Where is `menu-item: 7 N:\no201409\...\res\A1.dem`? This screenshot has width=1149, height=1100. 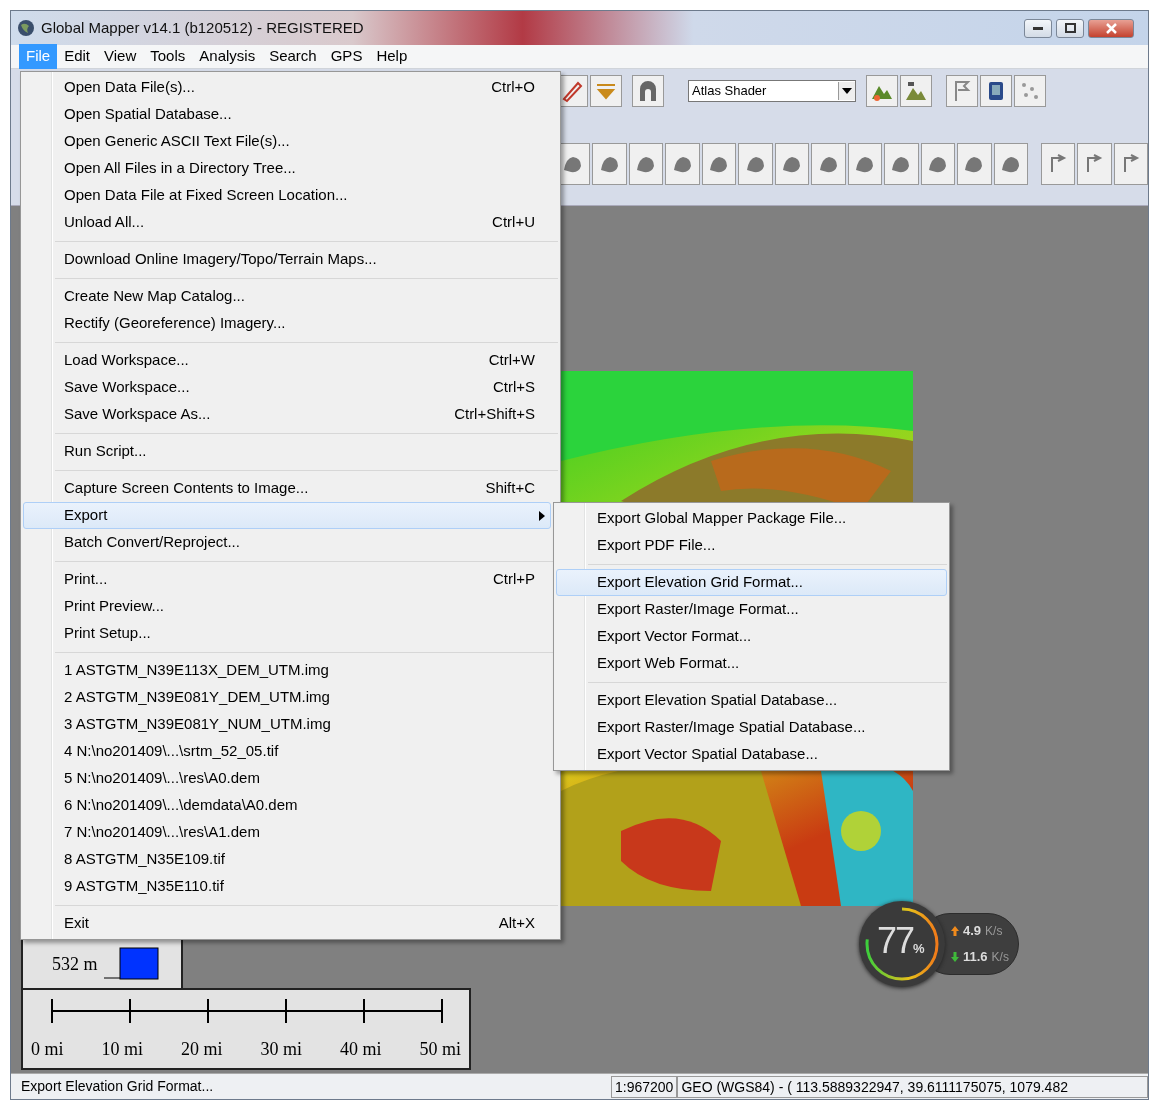 menu-item: 7 N:\no201409\...\res\A1.dem is located at coordinates (287, 832).